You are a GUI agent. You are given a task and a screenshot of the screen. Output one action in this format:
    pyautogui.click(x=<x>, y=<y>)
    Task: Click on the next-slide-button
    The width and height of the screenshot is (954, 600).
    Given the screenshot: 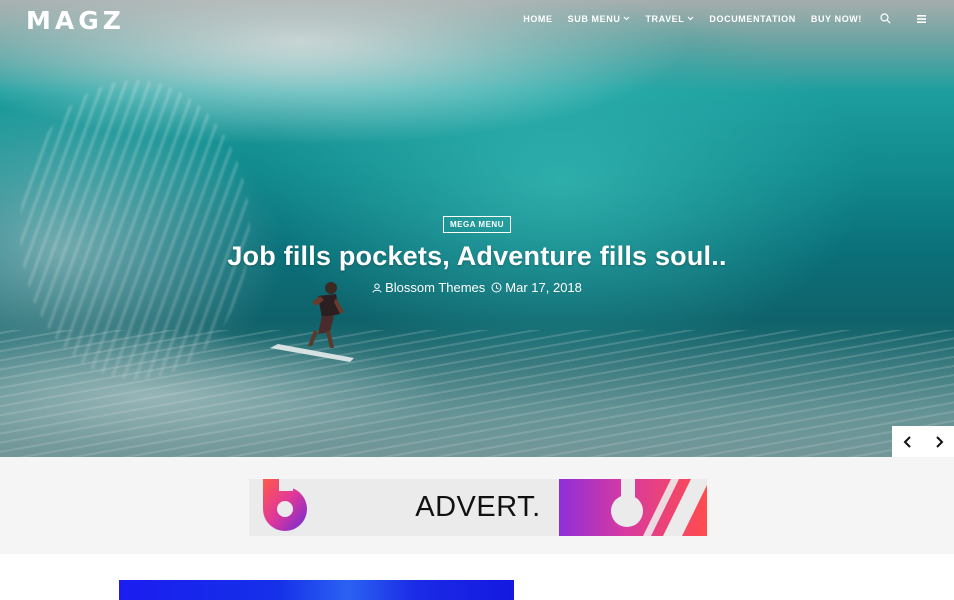 What is the action you would take?
    pyautogui.click(x=938, y=441)
    